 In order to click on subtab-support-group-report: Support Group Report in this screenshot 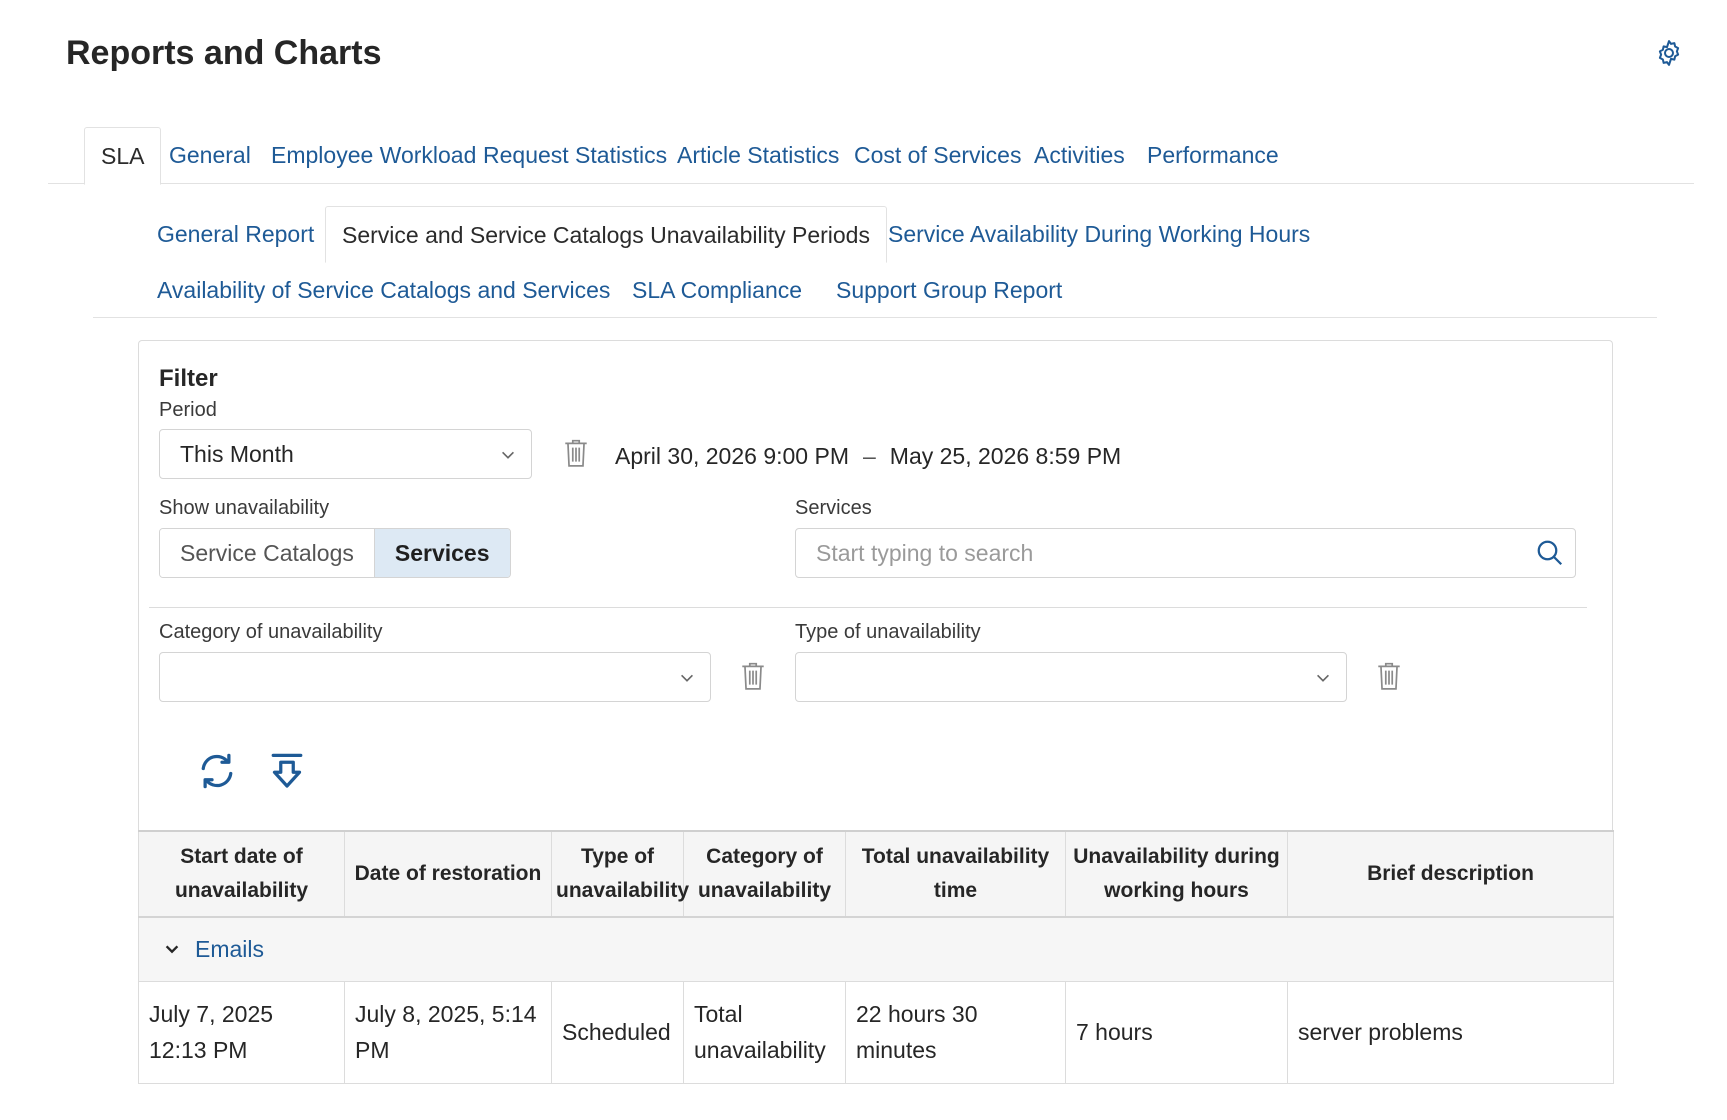, I will do `click(949, 290)`.